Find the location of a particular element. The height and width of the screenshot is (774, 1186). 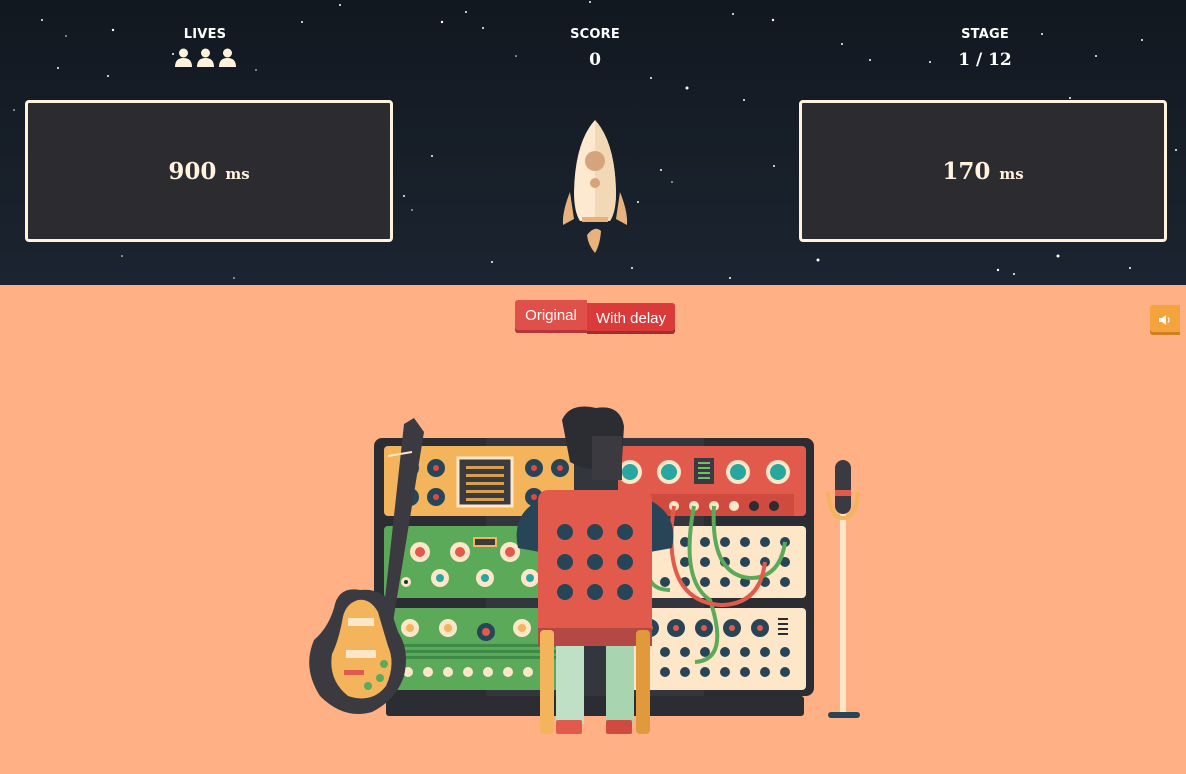

original-latency-unit: ms is located at coordinates (237, 174).